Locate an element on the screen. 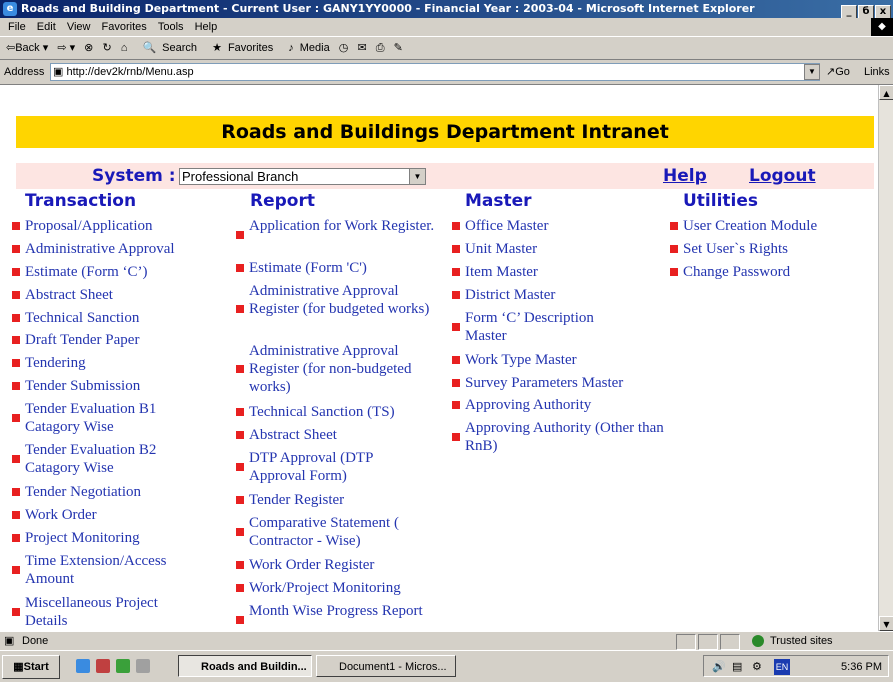 This screenshot has height=682, width=893. search-button: 🔍 Search is located at coordinates (166, 48).